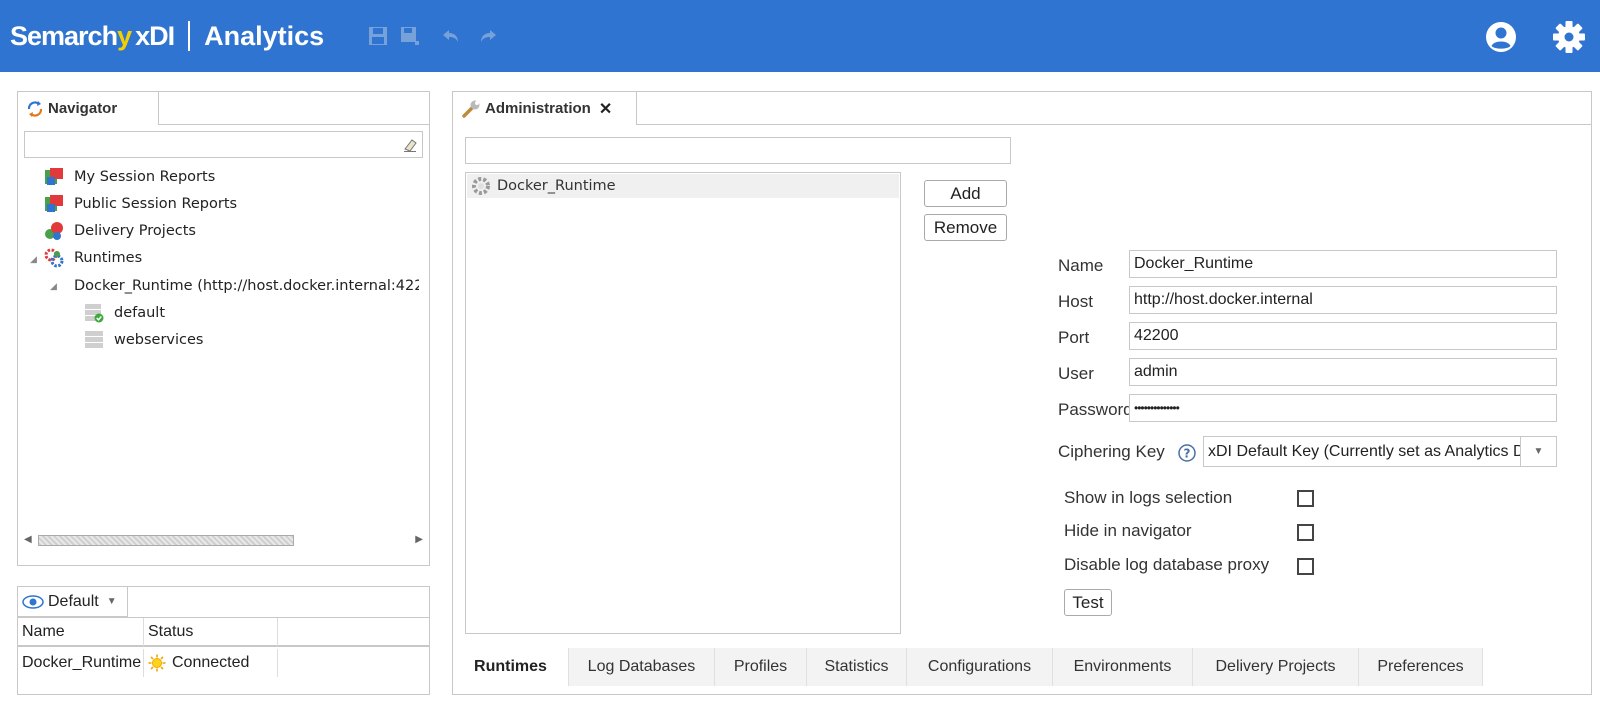 The image size is (1600, 709). I want to click on port-label: Port, so click(1074, 337).